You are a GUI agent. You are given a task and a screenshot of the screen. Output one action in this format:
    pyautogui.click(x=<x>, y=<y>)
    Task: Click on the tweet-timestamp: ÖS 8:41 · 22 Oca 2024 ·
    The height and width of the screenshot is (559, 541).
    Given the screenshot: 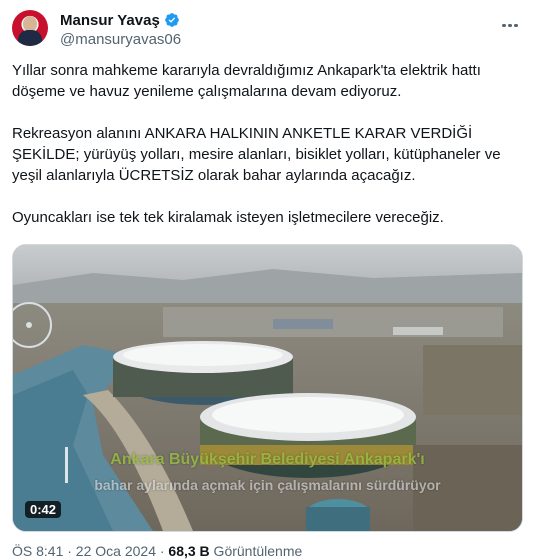 What is the action you would take?
    pyautogui.click(x=90, y=551)
    